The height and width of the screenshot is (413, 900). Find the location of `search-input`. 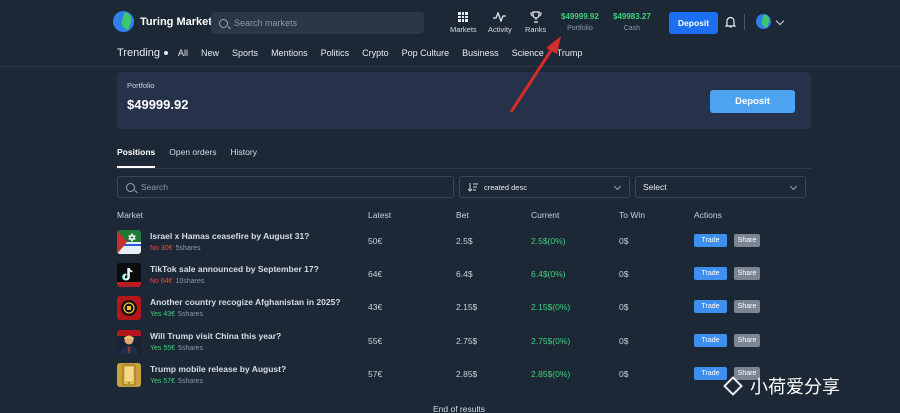

search-input is located at coordinates (324, 23).